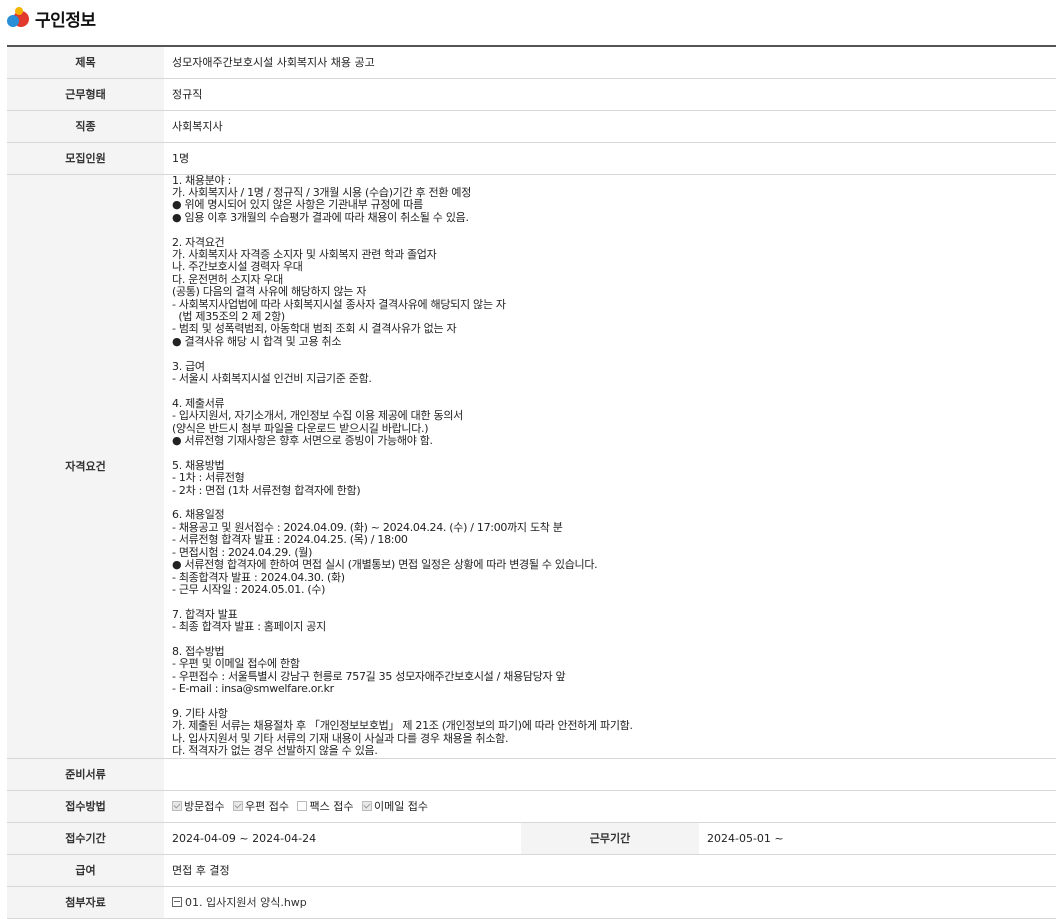 This screenshot has height=919, width=1060. I want to click on attachment-cell: 01. 입사지원서 양식.hwp, so click(610, 902).